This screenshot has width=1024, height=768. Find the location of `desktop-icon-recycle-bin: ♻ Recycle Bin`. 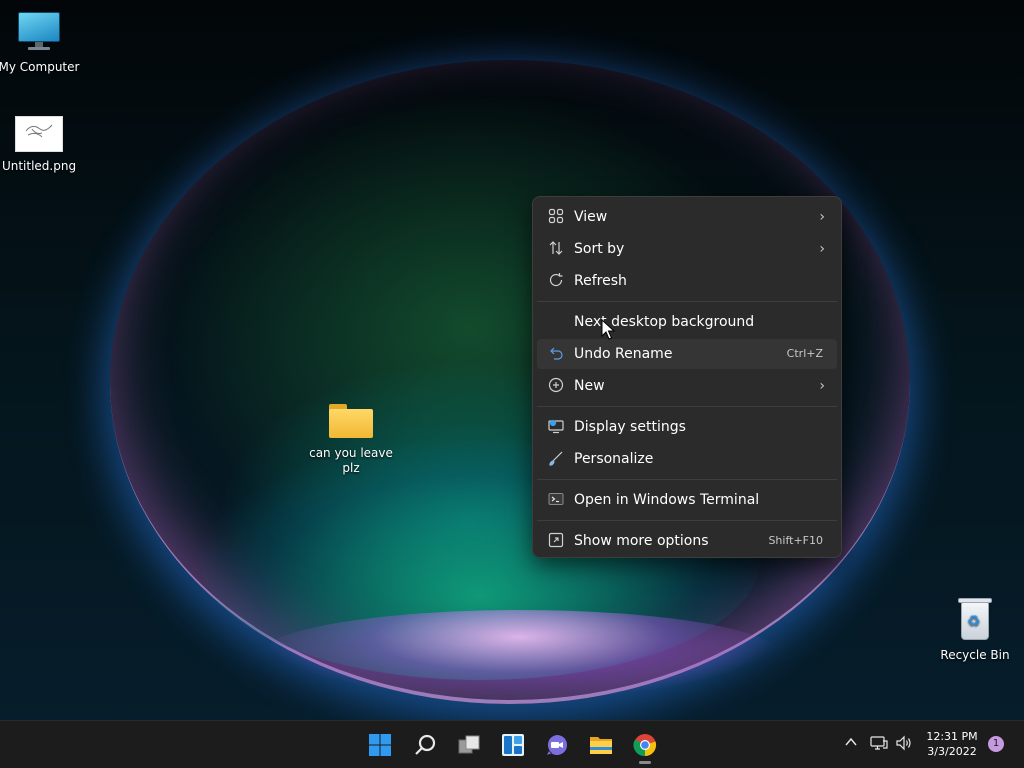

desktop-icon-recycle-bin: ♻ Recycle Bin is located at coordinates (975, 629).